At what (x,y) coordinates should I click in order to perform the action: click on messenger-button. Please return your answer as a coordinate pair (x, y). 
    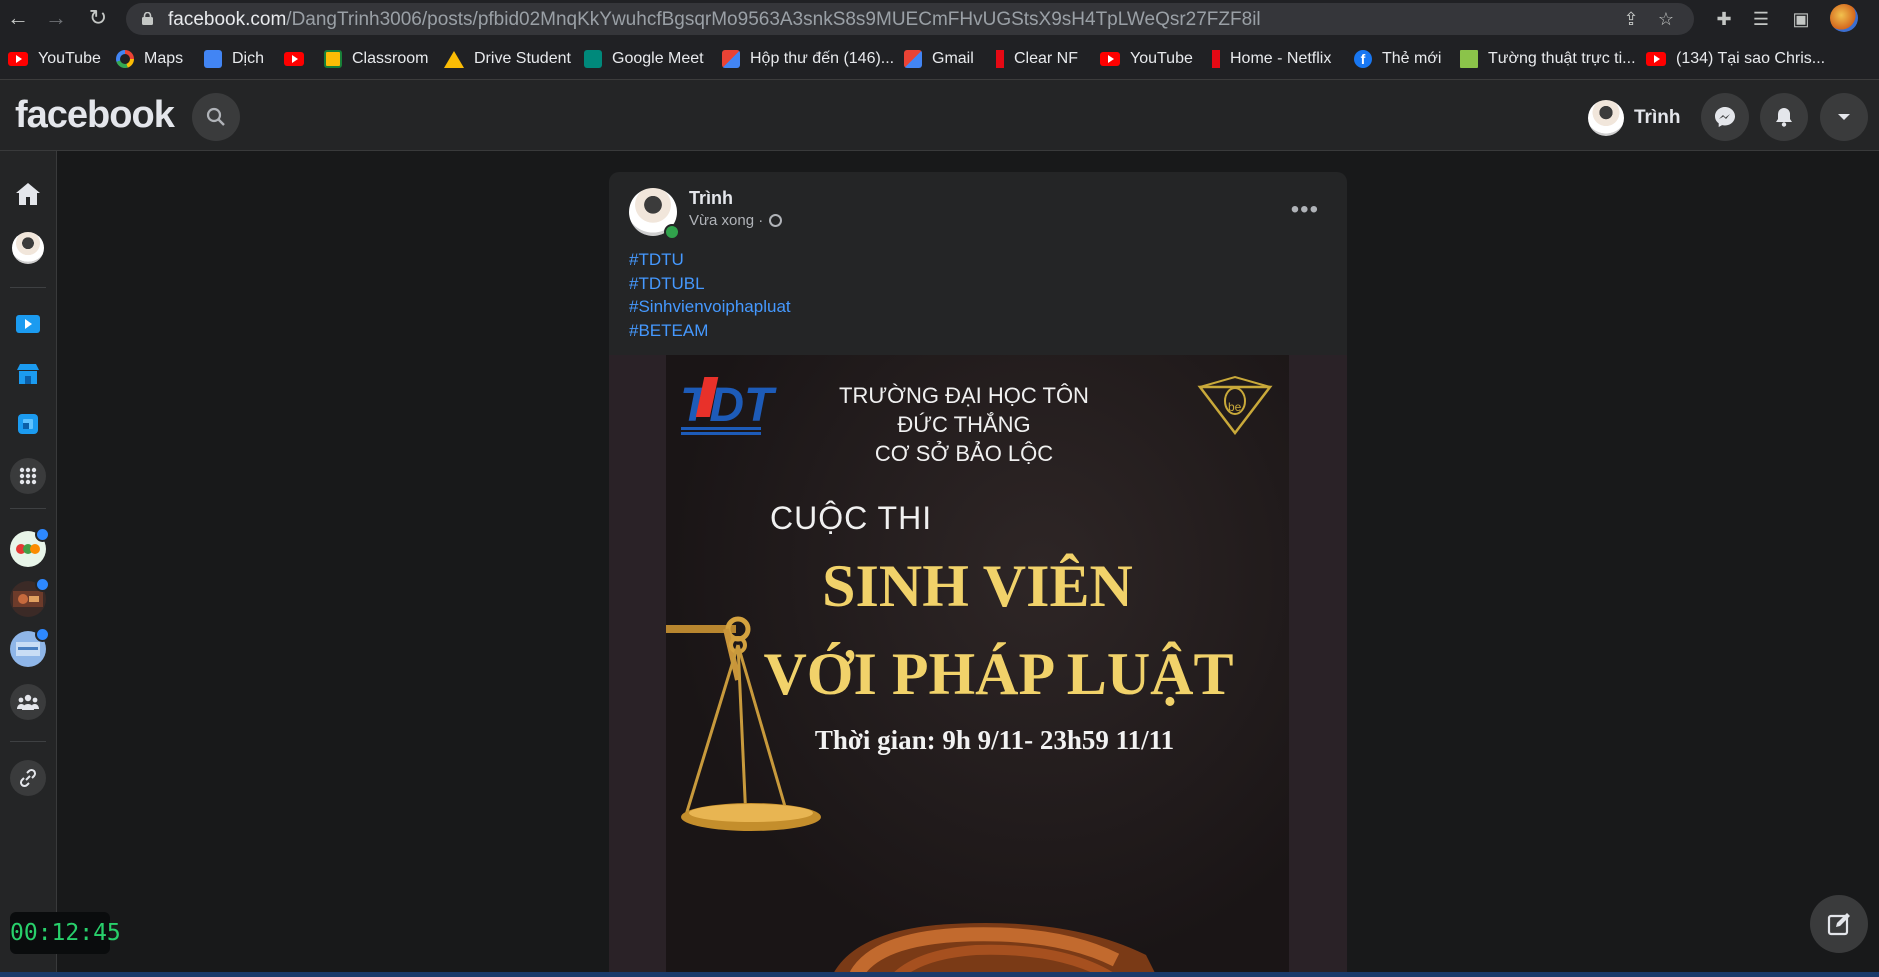
    Looking at the image, I should click on (1725, 117).